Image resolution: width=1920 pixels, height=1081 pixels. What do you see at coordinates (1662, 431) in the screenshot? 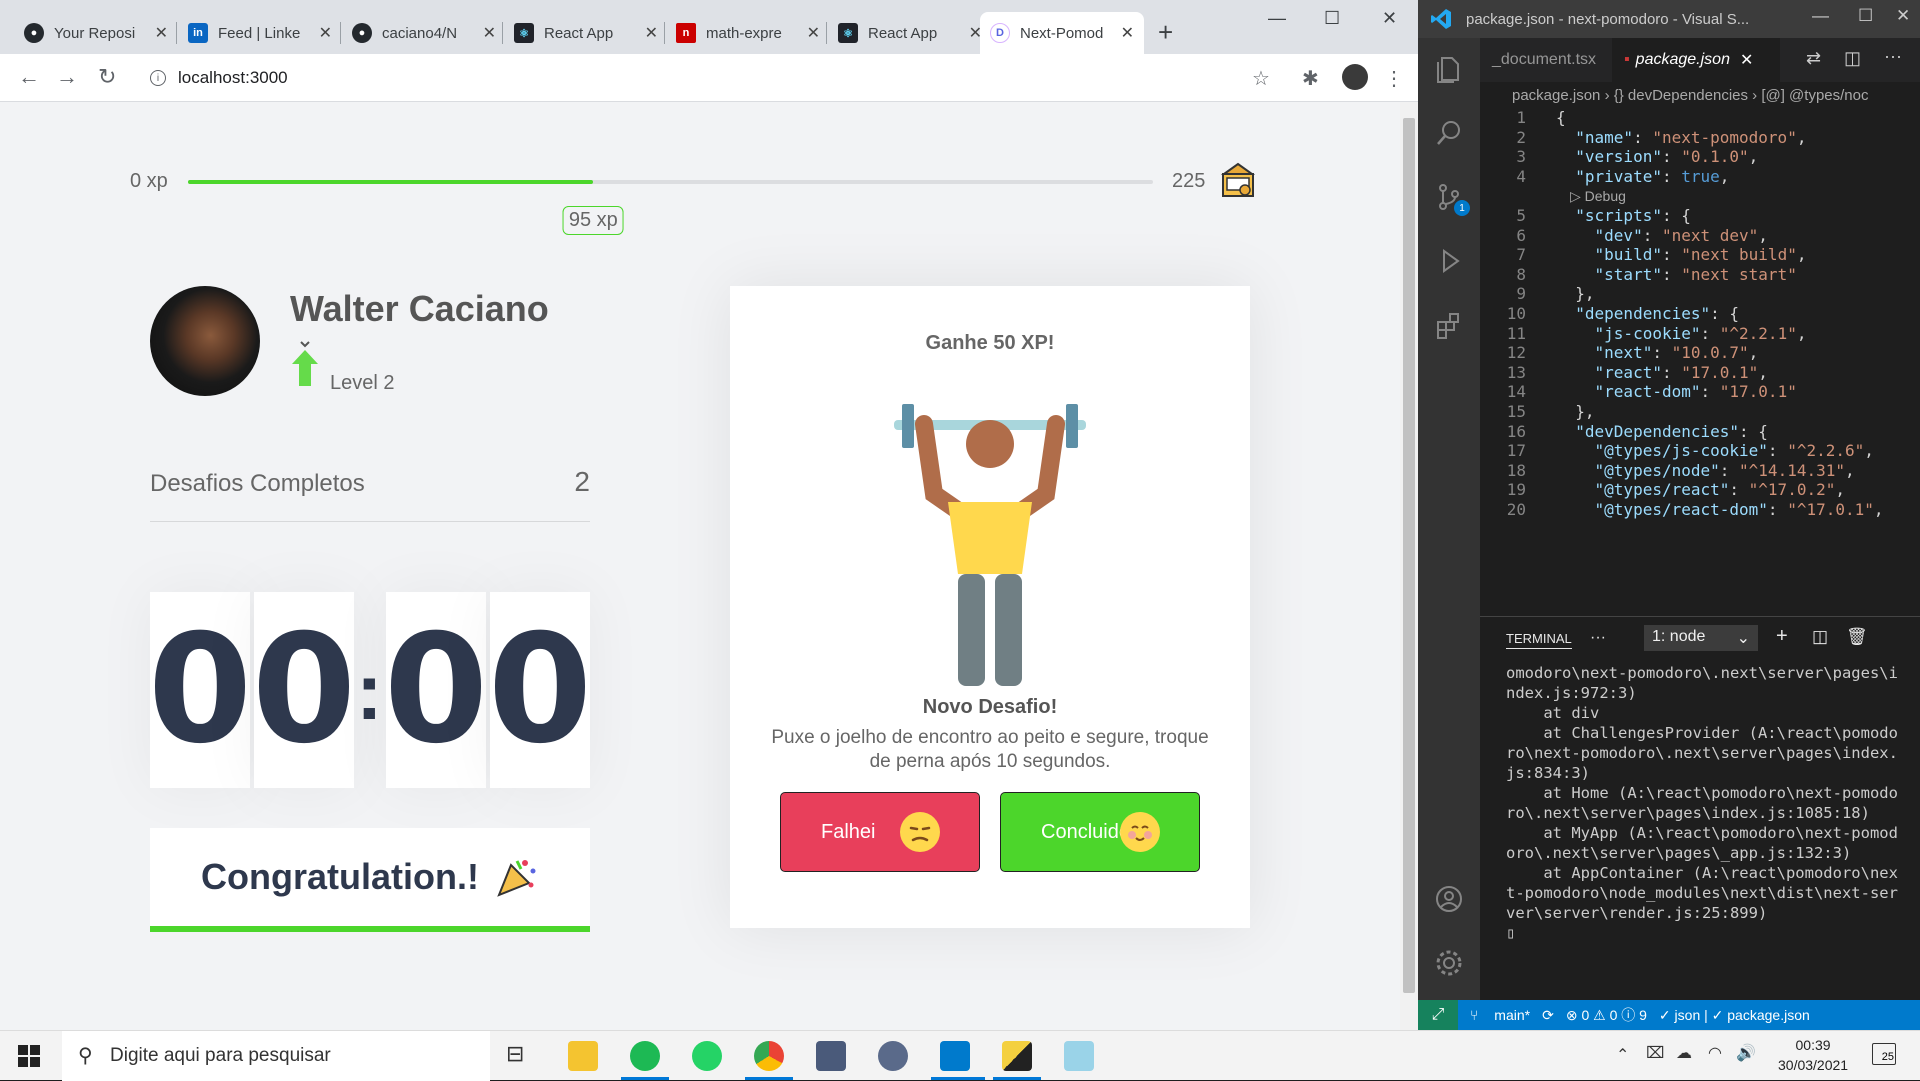
I see `code-line: "devDependencies": {` at bounding box center [1662, 431].